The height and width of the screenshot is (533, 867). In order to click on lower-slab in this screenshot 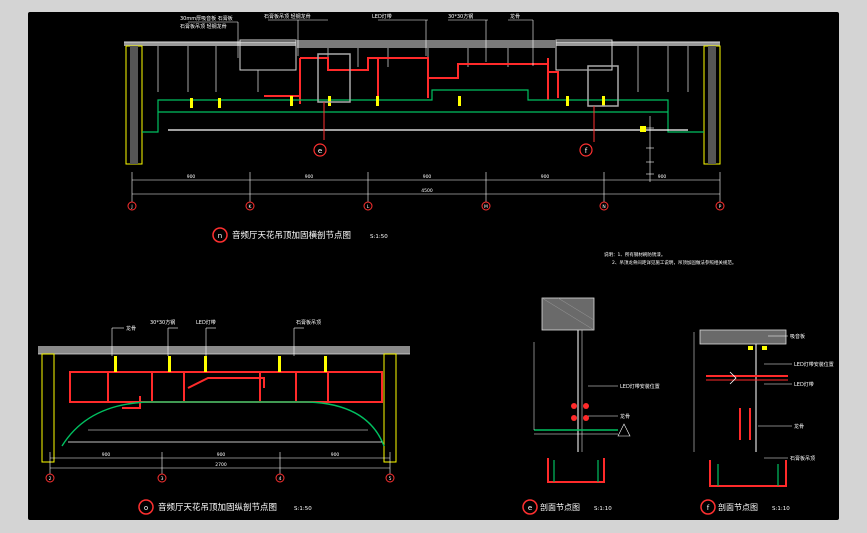, I will do `click(224, 350)`.